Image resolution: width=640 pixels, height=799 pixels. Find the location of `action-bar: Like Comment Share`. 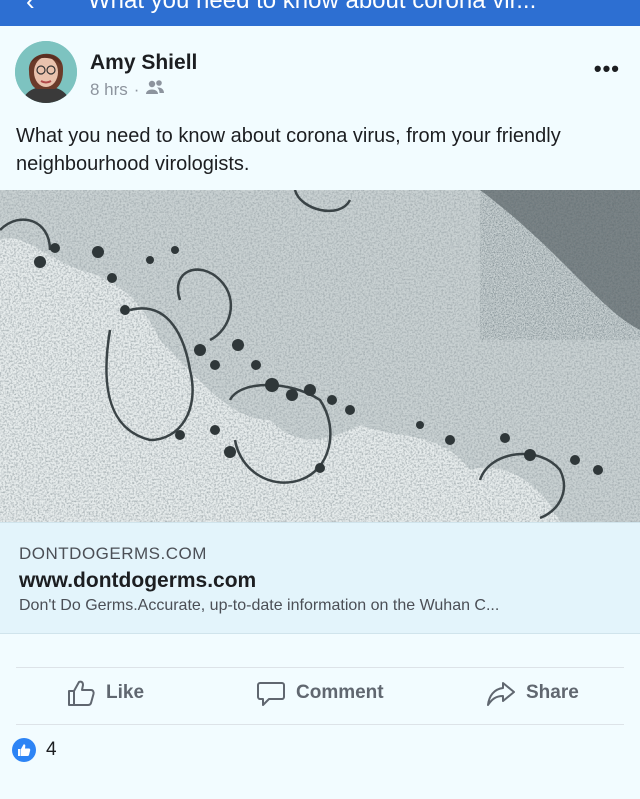

action-bar: Like Comment Share is located at coordinates (320, 696).